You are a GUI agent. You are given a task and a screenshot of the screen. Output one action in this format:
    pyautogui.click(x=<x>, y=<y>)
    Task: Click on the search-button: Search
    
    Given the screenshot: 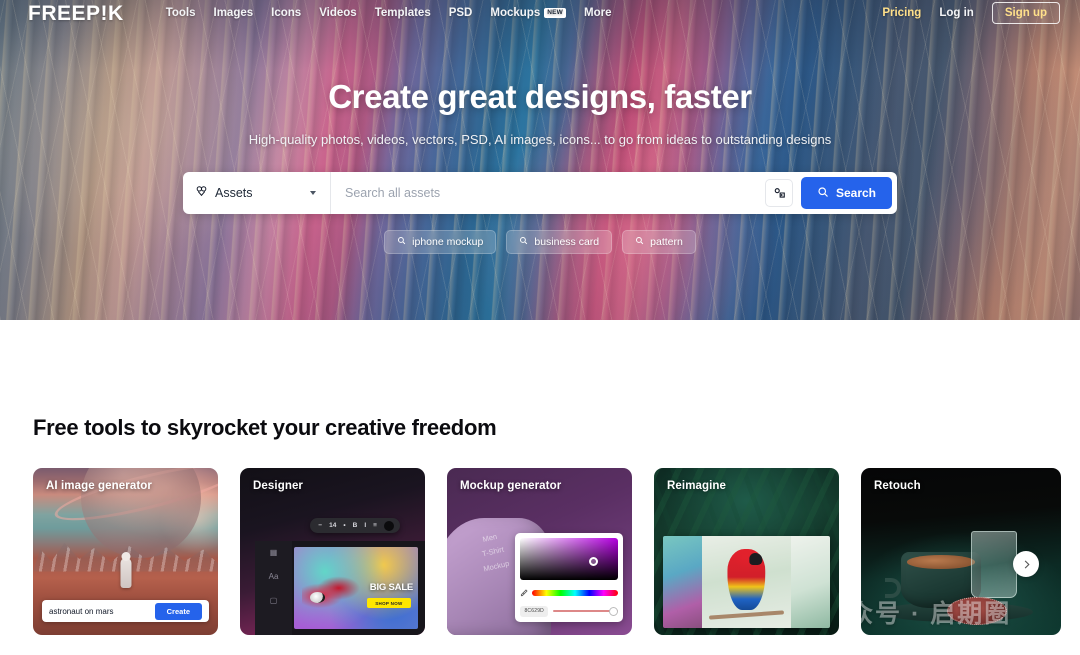 What is the action you would take?
    pyautogui.click(x=846, y=193)
    